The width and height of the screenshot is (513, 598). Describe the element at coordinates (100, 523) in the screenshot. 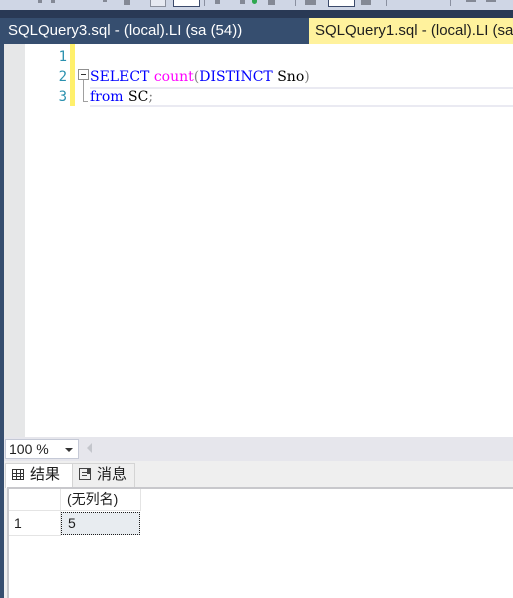

I see `grid-cell-selected: 5` at that location.